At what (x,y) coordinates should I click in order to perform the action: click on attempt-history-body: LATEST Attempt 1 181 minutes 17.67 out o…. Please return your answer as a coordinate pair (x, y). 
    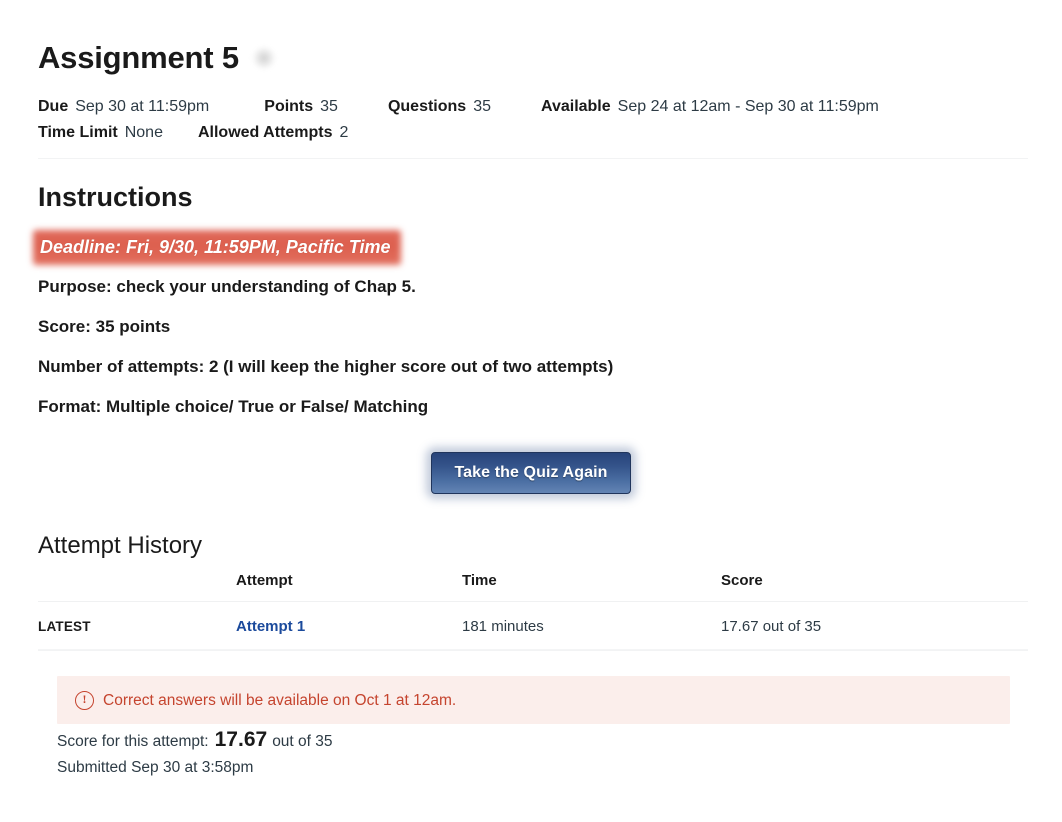
    Looking at the image, I should click on (533, 625).